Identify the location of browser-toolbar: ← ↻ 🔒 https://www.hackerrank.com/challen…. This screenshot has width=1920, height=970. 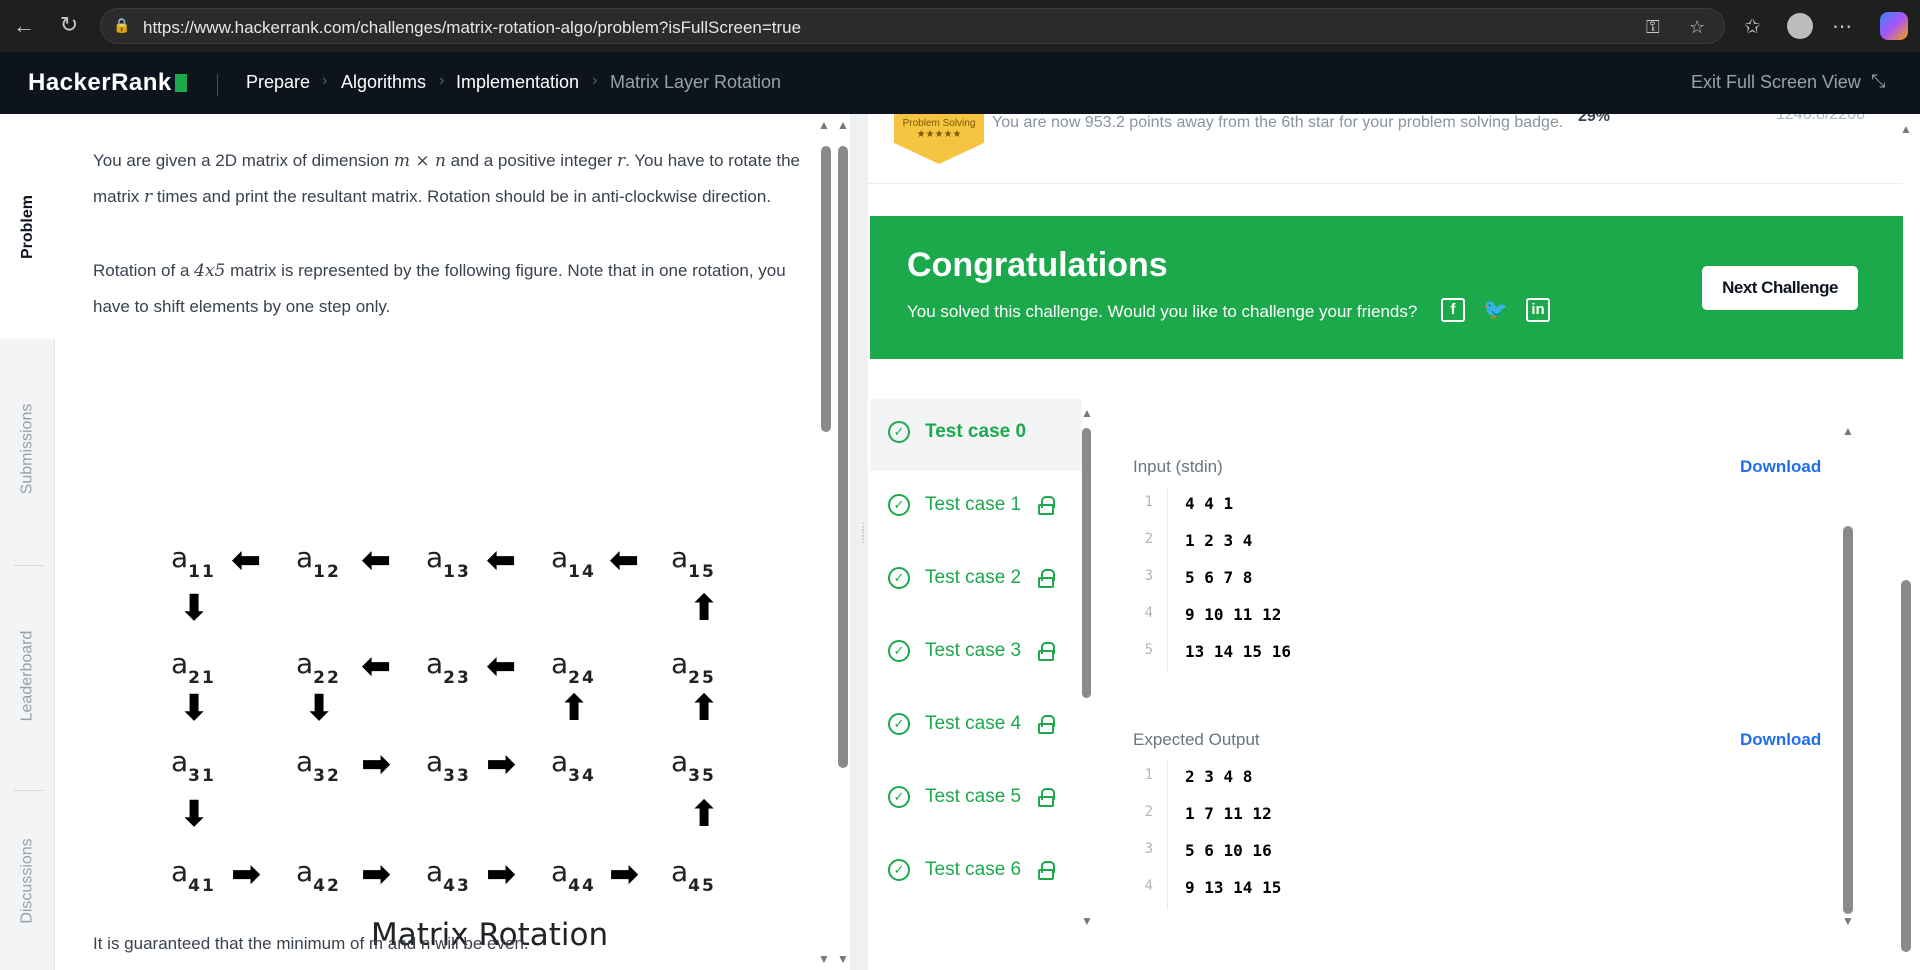
(960, 26).